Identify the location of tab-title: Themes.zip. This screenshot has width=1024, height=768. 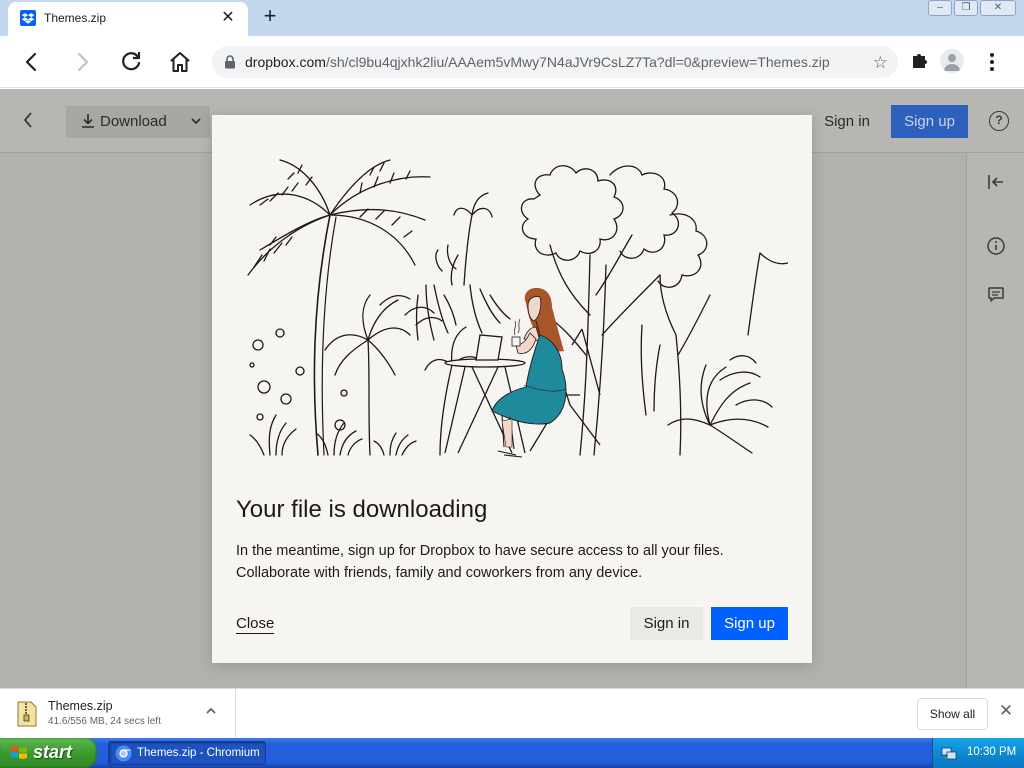
(75, 18).